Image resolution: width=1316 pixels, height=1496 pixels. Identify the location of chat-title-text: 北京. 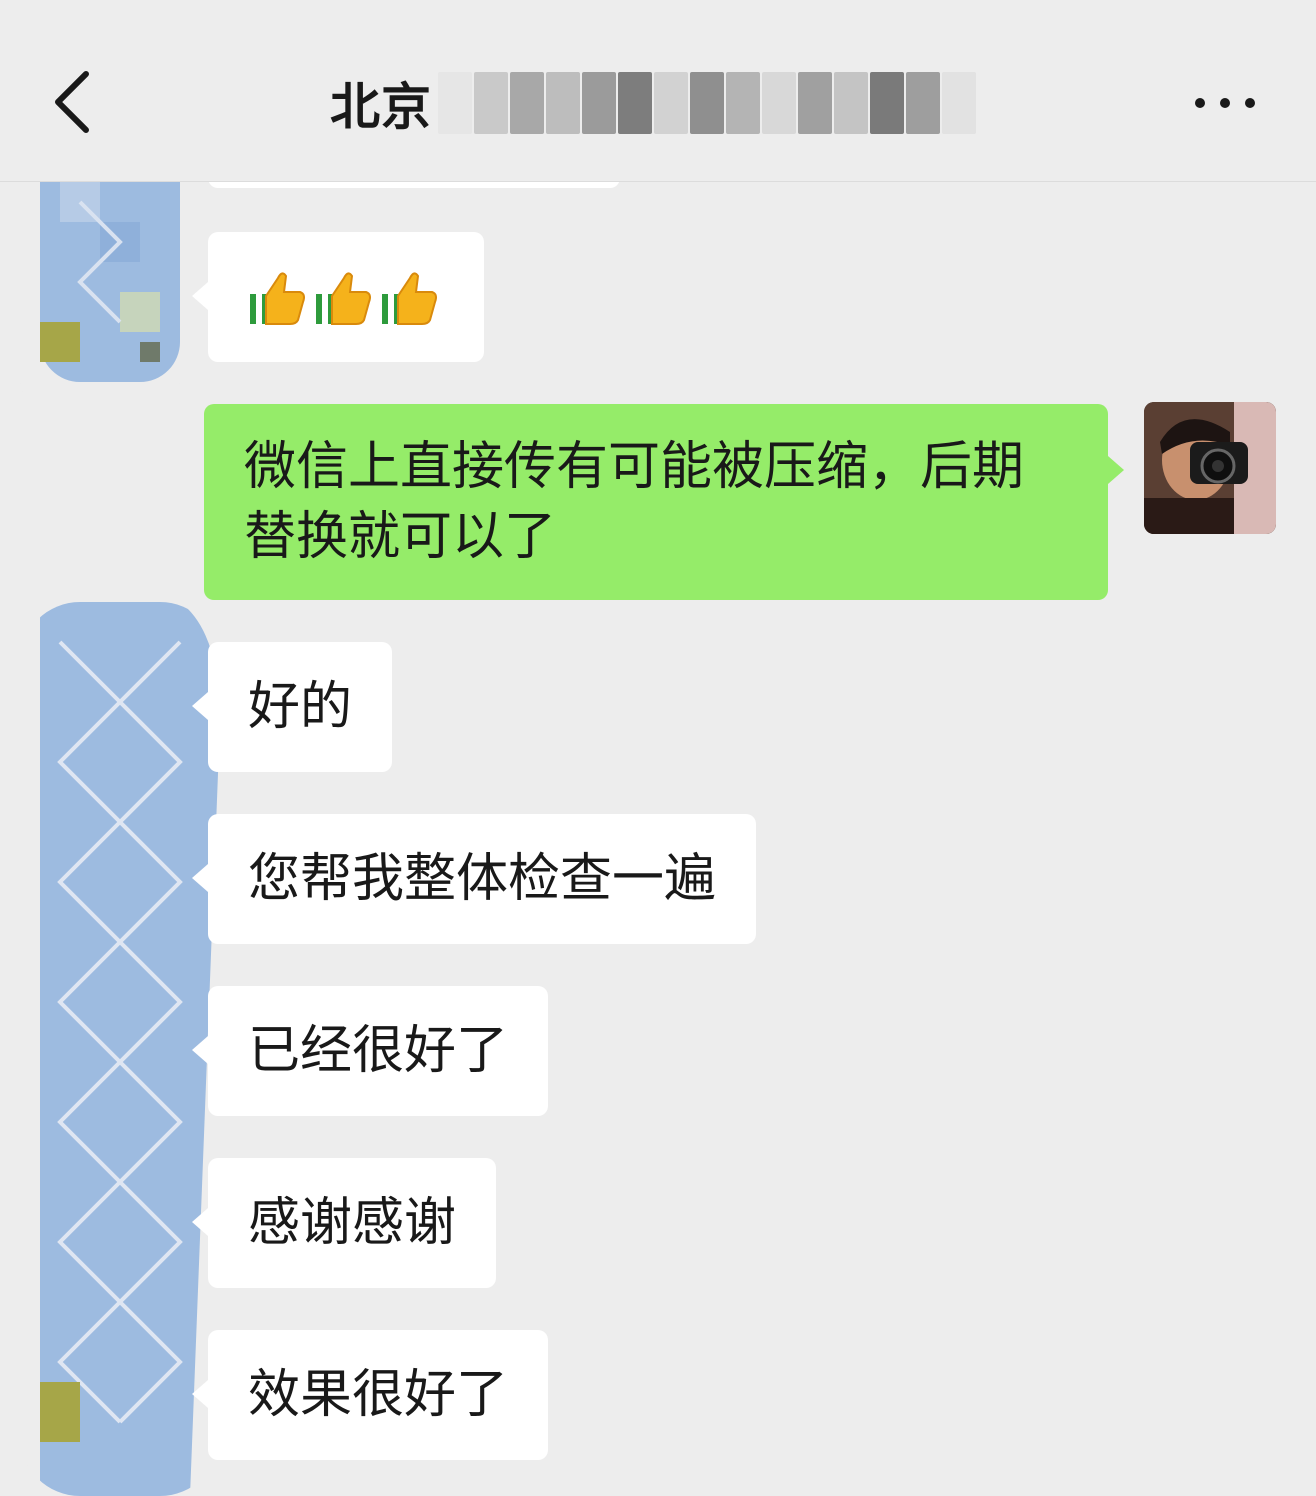
(381, 107).